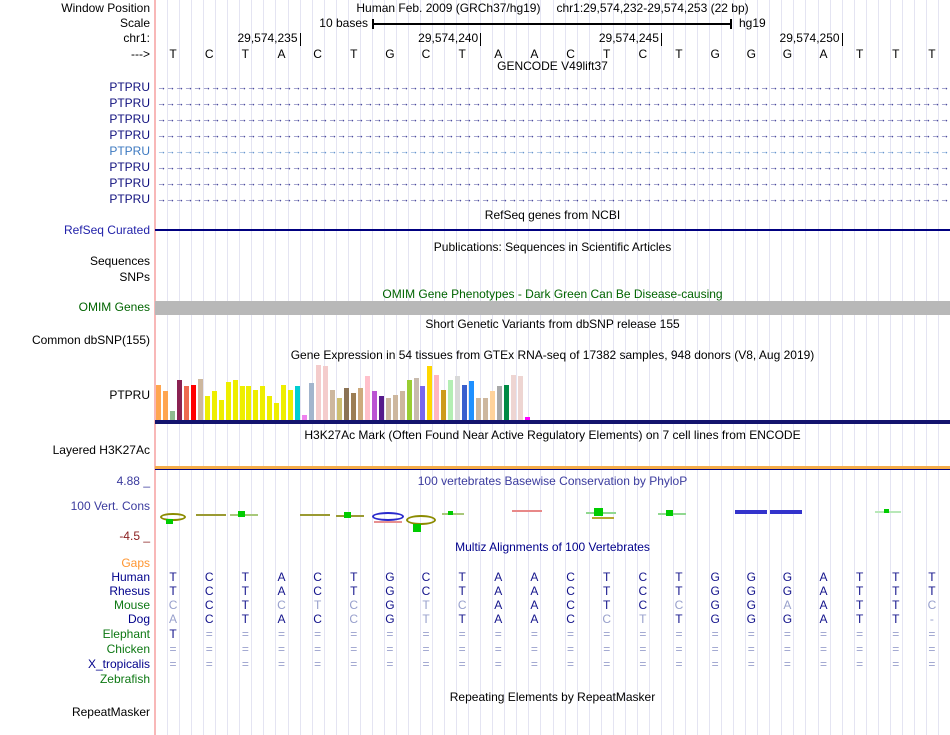 Image resolution: width=950 pixels, height=735 pixels. I want to click on track-label-sequences: Sequences, so click(75, 261).